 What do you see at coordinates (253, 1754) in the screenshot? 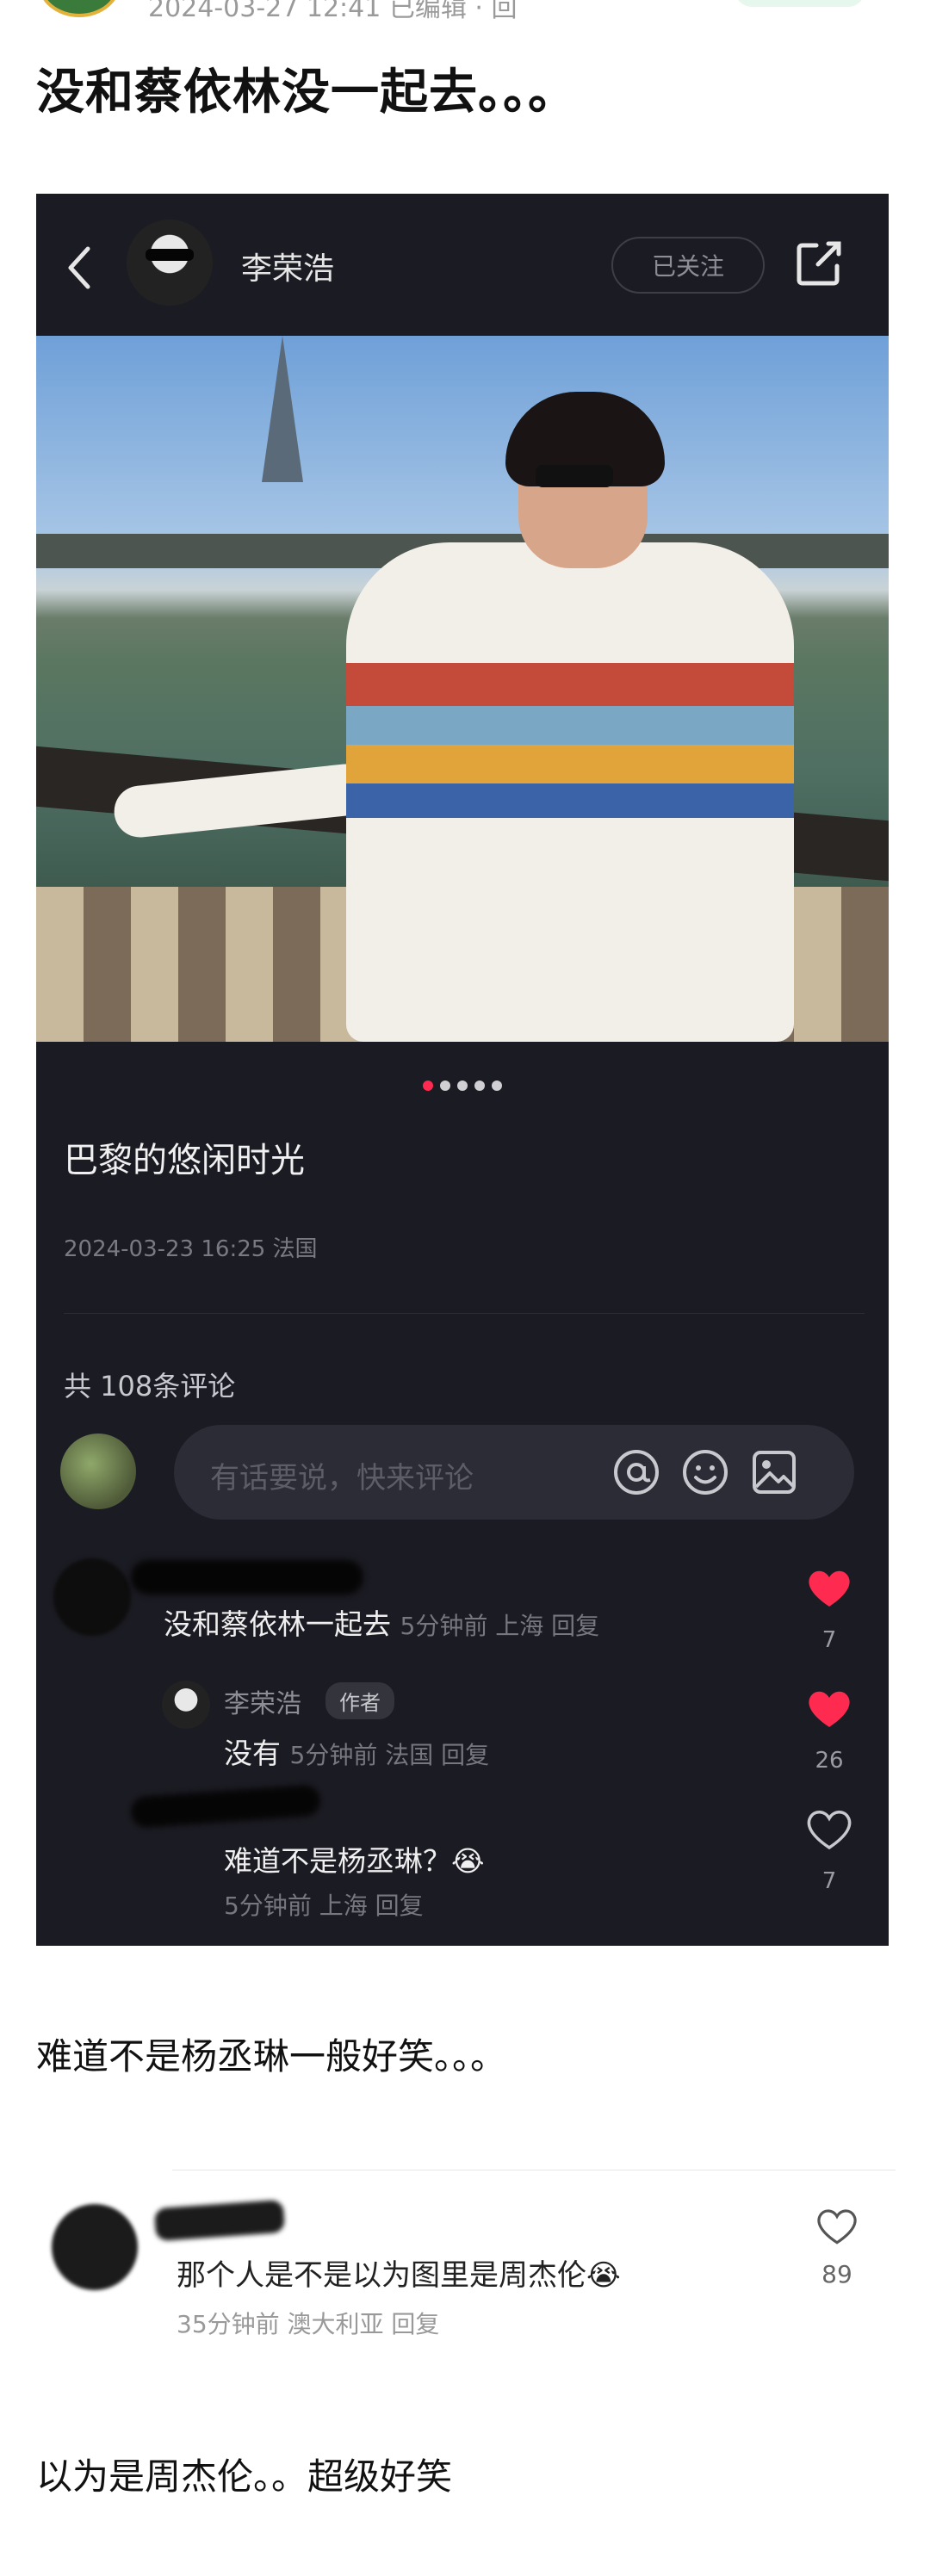
I see `comment-body: 没有` at bounding box center [253, 1754].